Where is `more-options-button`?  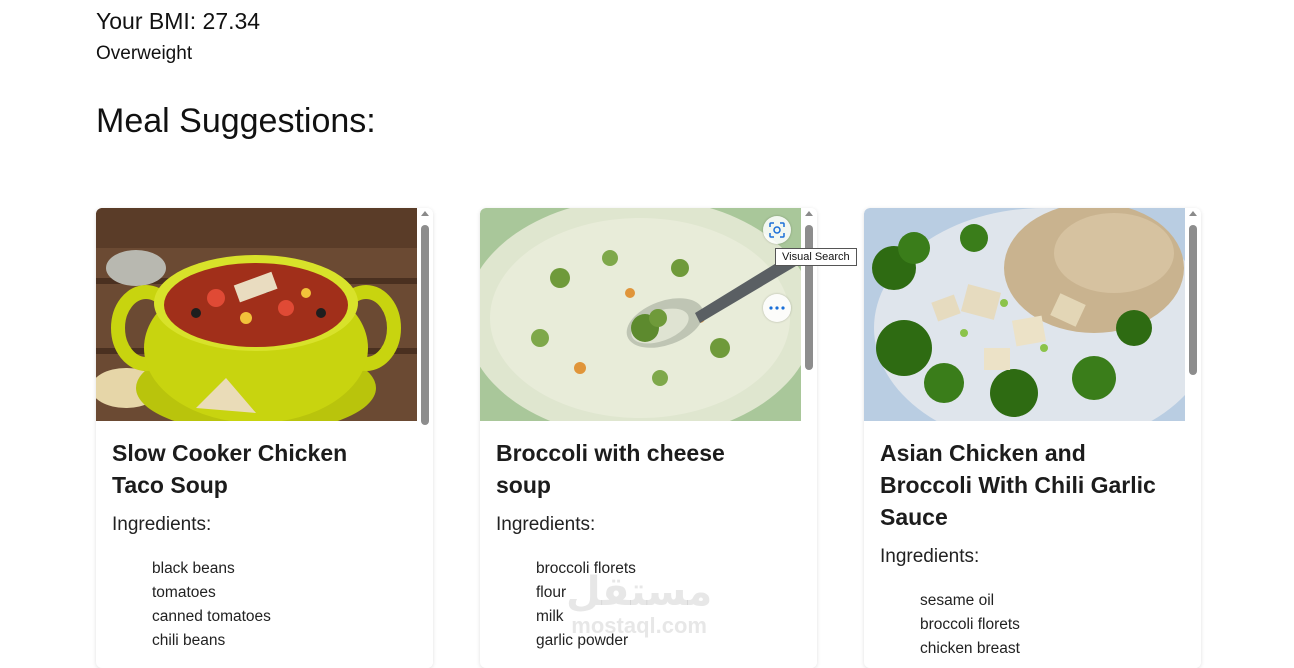 more-options-button is located at coordinates (777, 308).